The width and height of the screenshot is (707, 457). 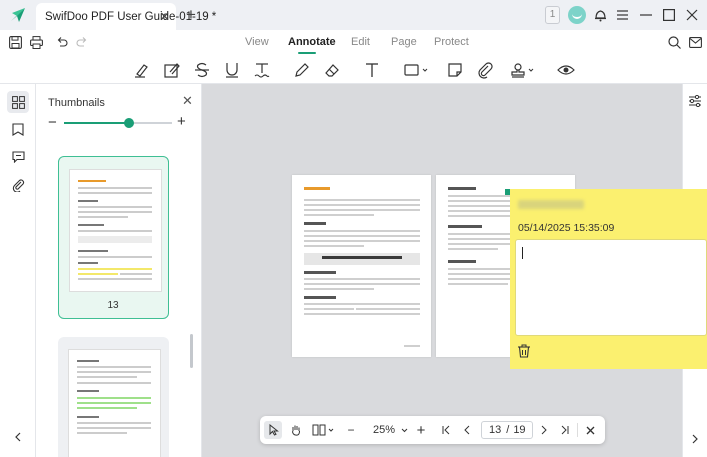 What do you see at coordinates (191, 351) in the screenshot?
I see `thumbnails-scrollbar` at bounding box center [191, 351].